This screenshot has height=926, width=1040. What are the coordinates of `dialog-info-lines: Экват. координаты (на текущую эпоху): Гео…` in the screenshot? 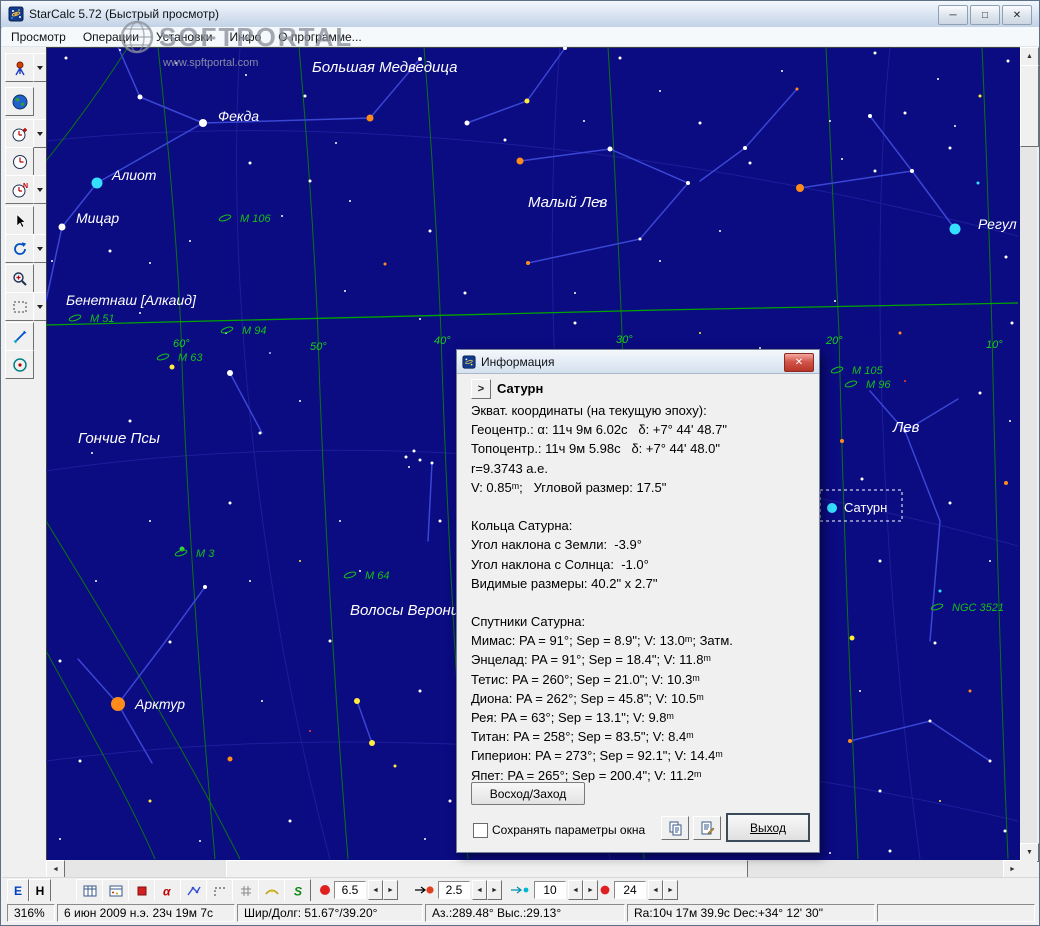 It's located at (642, 593).